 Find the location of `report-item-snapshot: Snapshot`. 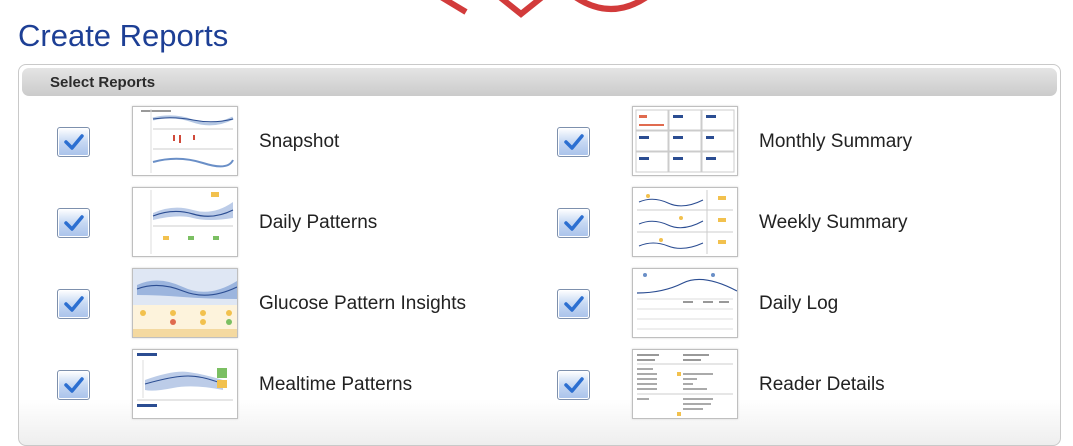

report-item-snapshot: Snapshot is located at coordinates (287, 142).